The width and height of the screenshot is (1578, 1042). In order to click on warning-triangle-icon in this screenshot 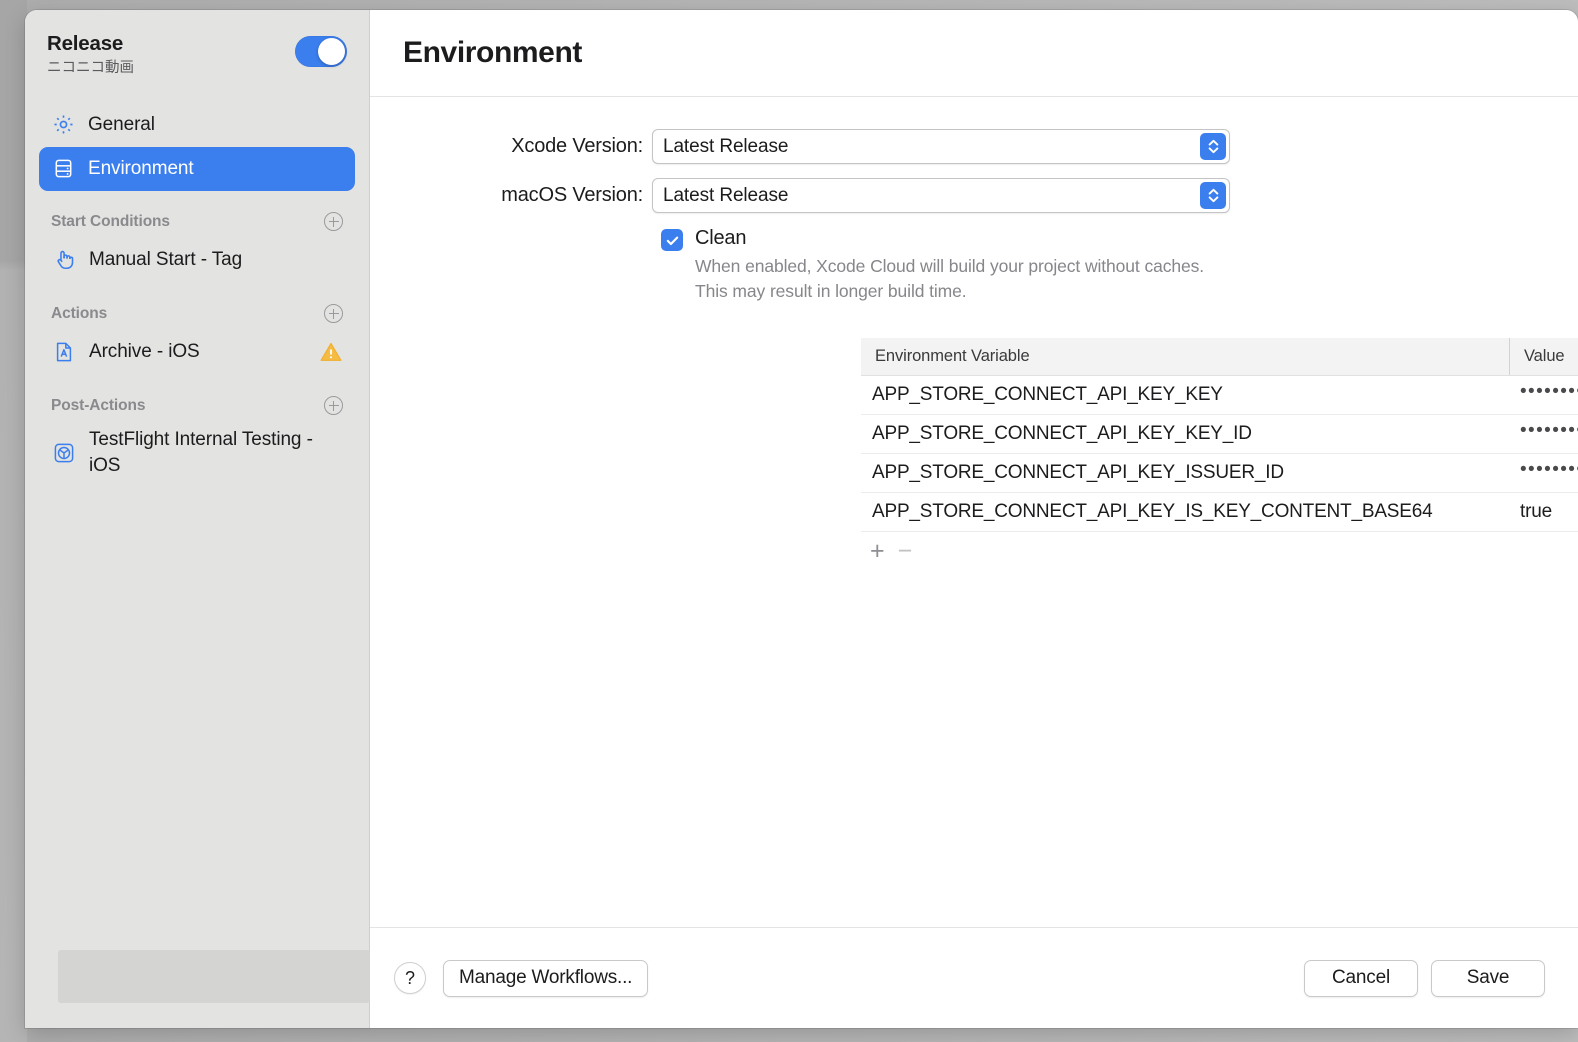, I will do `click(331, 352)`.